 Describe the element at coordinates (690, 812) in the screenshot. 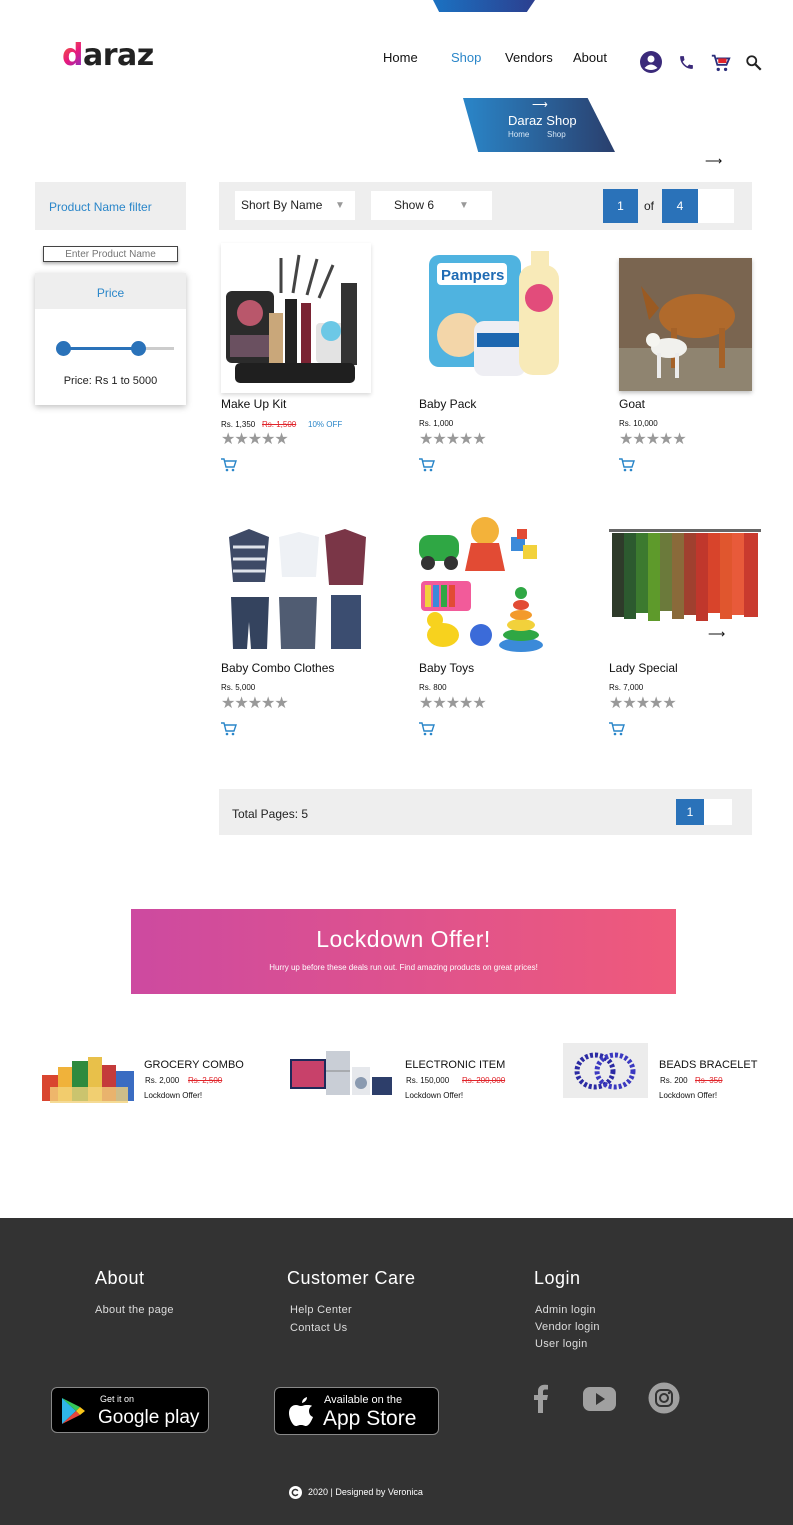

I see `page-button-1: 1` at that location.